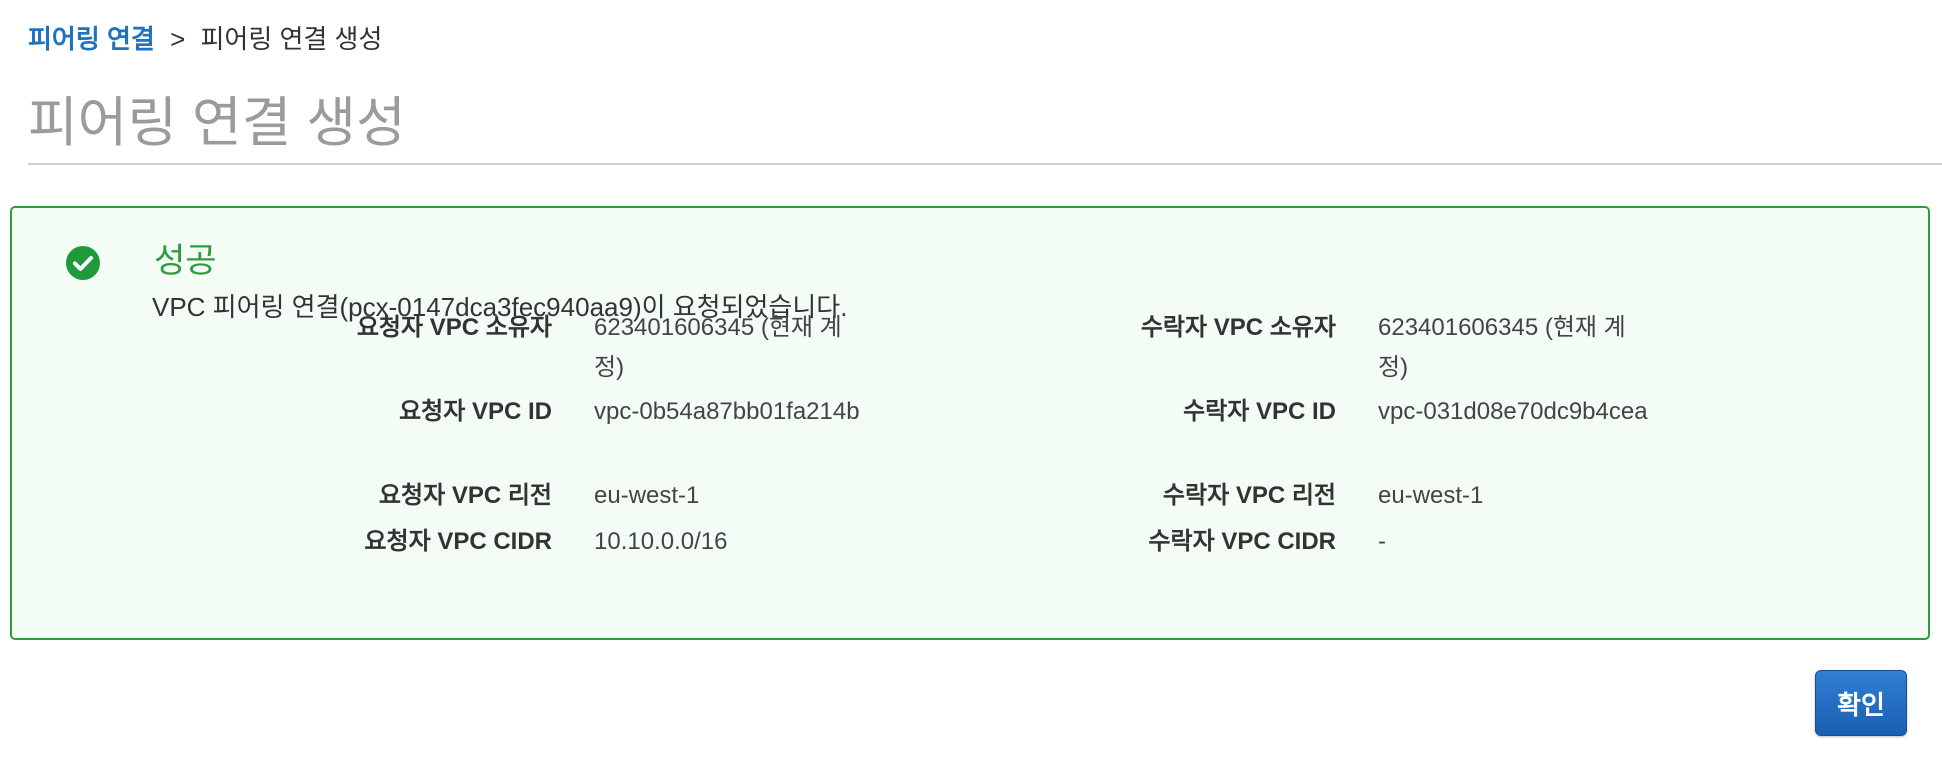 The height and width of the screenshot is (766, 1942). What do you see at coordinates (1513, 411) in the screenshot?
I see `accepter-id-value: vpc-031d08e70dc9b4cea` at bounding box center [1513, 411].